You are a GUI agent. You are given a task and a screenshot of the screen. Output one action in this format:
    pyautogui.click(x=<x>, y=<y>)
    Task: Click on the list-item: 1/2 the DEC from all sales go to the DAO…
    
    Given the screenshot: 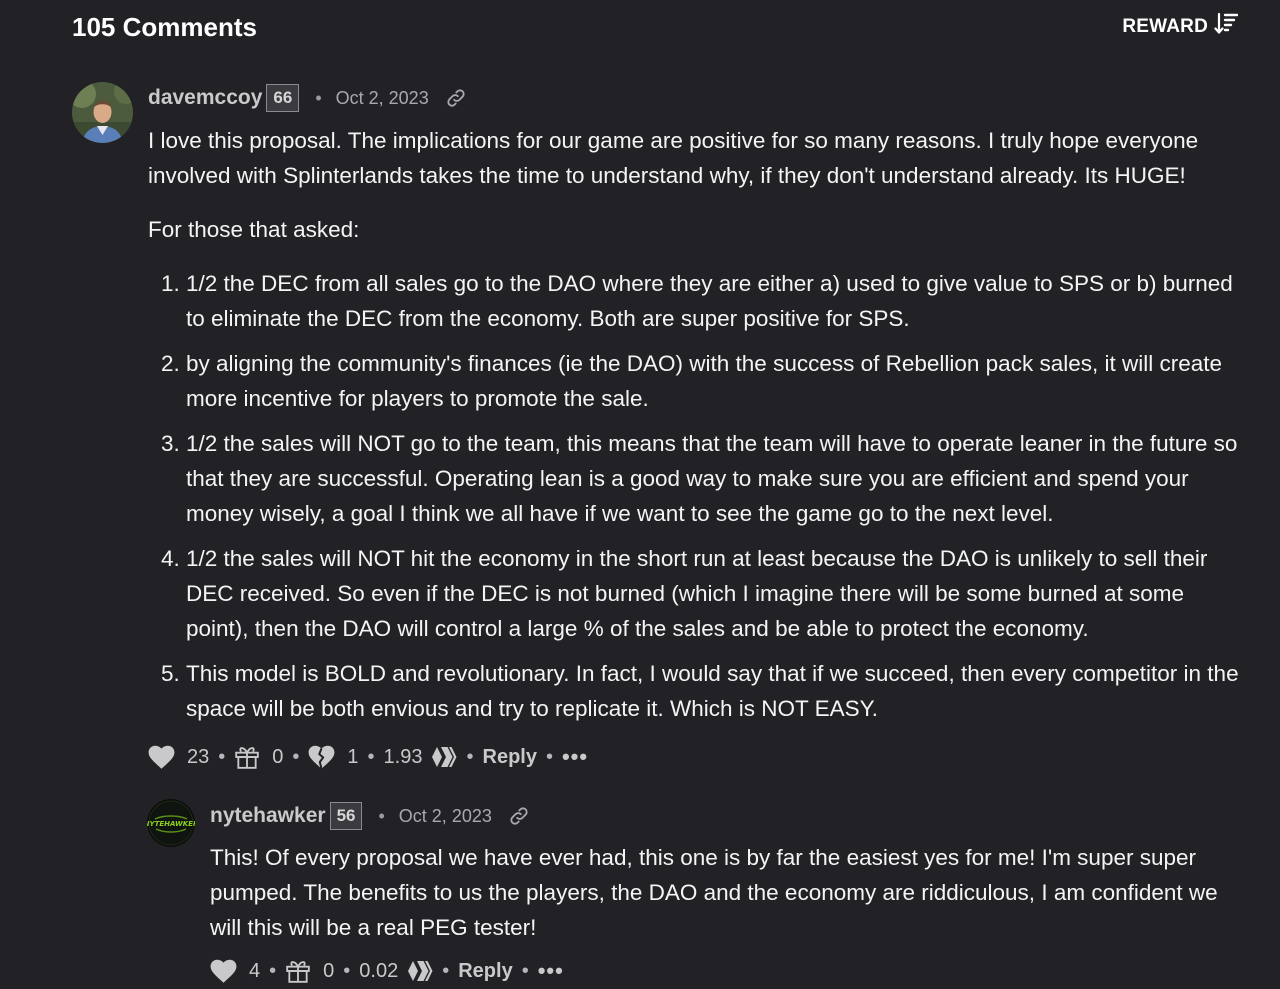 What is the action you would take?
    pyautogui.click(x=714, y=301)
    